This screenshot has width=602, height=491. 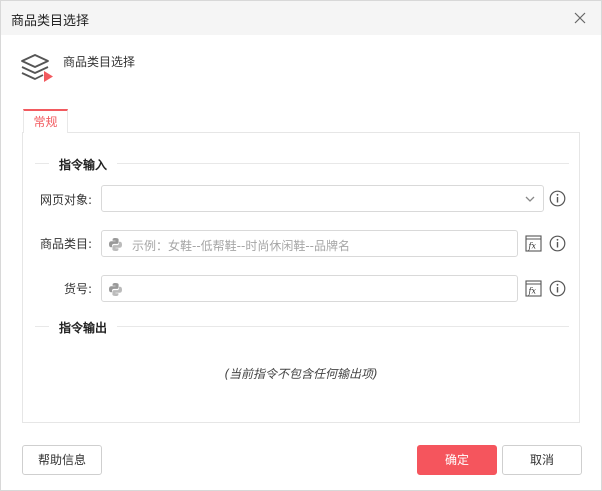 I want to click on ok-button: 确定, so click(x=457, y=460).